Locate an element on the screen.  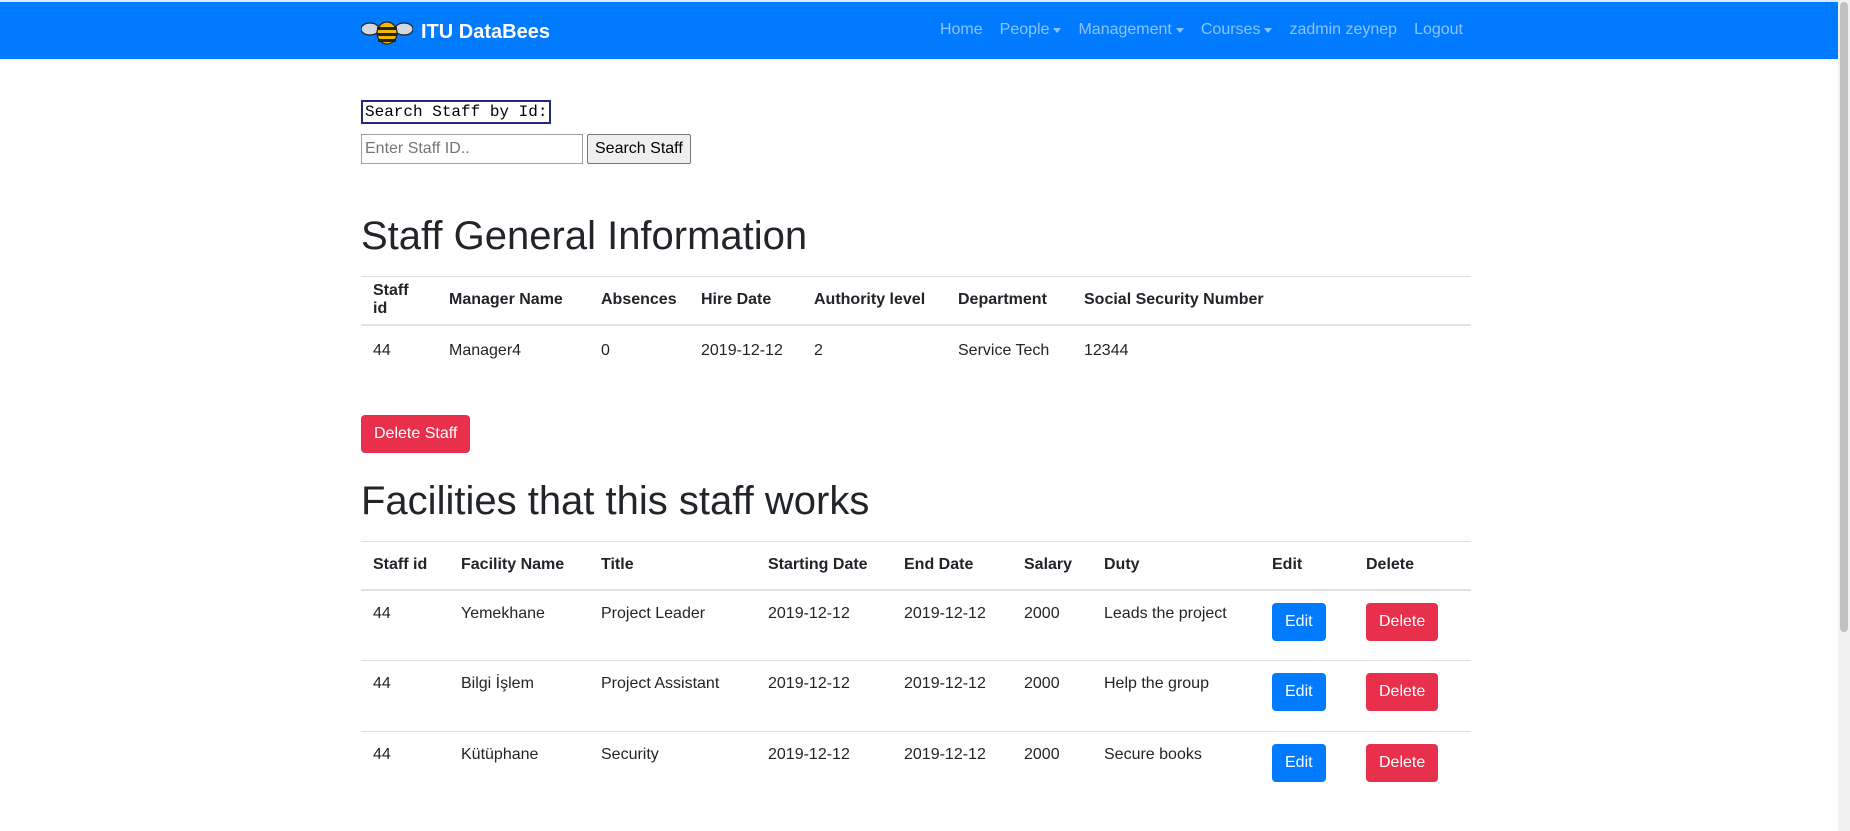
column-header: Social Security Number is located at coordinates (1271, 301).